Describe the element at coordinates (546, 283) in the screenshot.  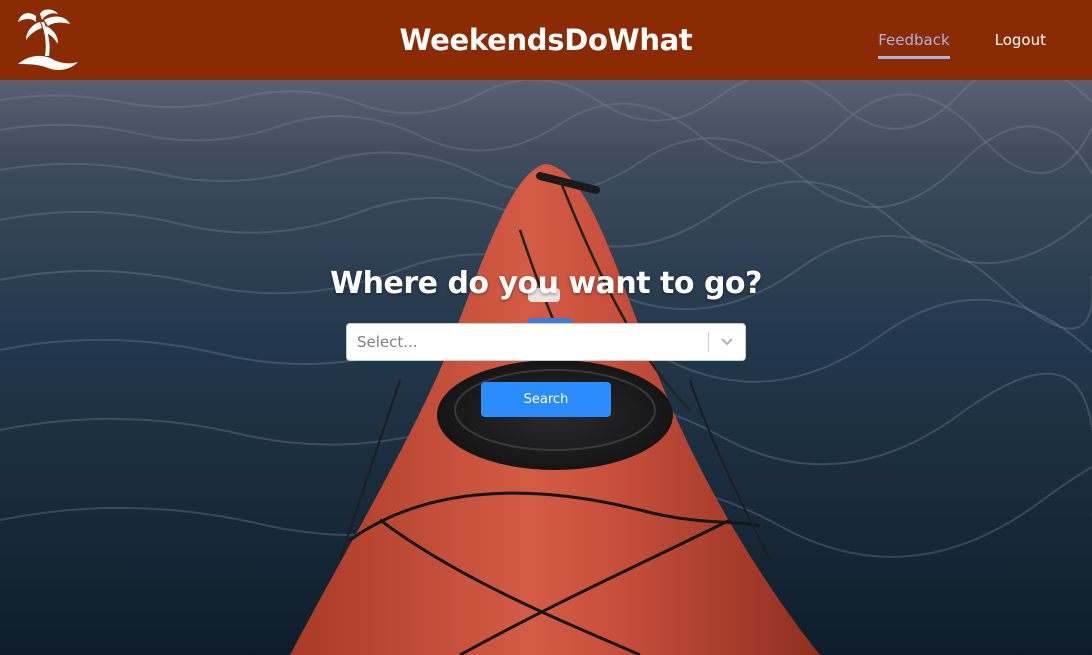
I see `search-title: Where do you want to go?` at that location.